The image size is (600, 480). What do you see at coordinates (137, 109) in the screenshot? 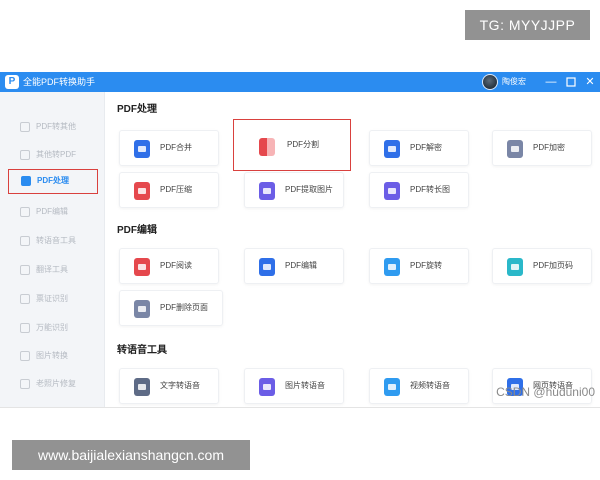
I see `section-title-pdf-process: PDF处理` at bounding box center [137, 109].